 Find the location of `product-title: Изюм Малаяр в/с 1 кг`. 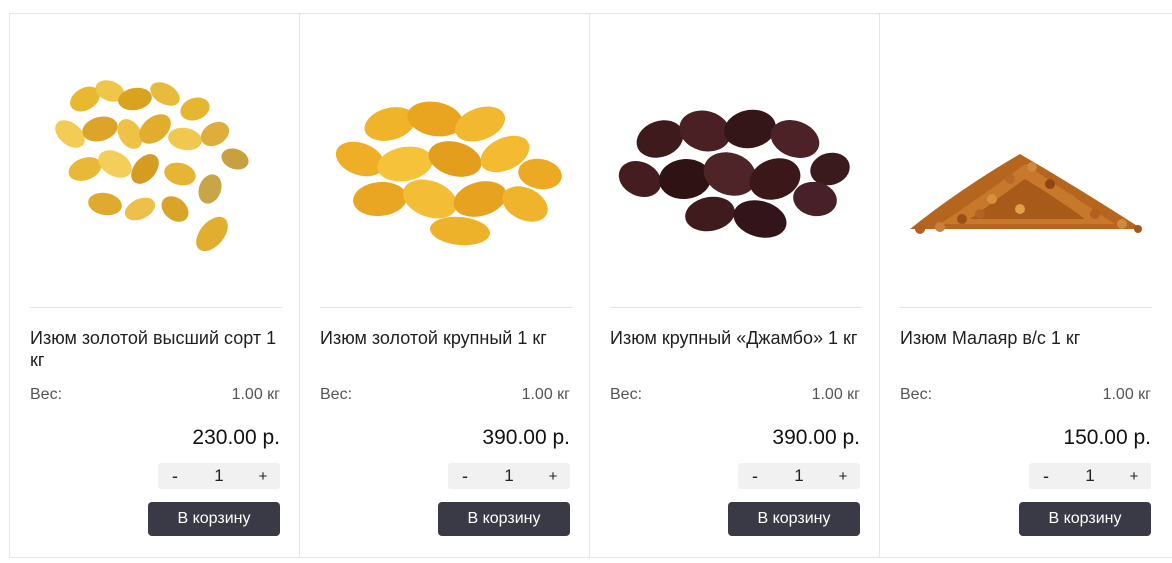

product-title: Изюм Малаяр в/с 1 кг is located at coordinates (1026, 338).